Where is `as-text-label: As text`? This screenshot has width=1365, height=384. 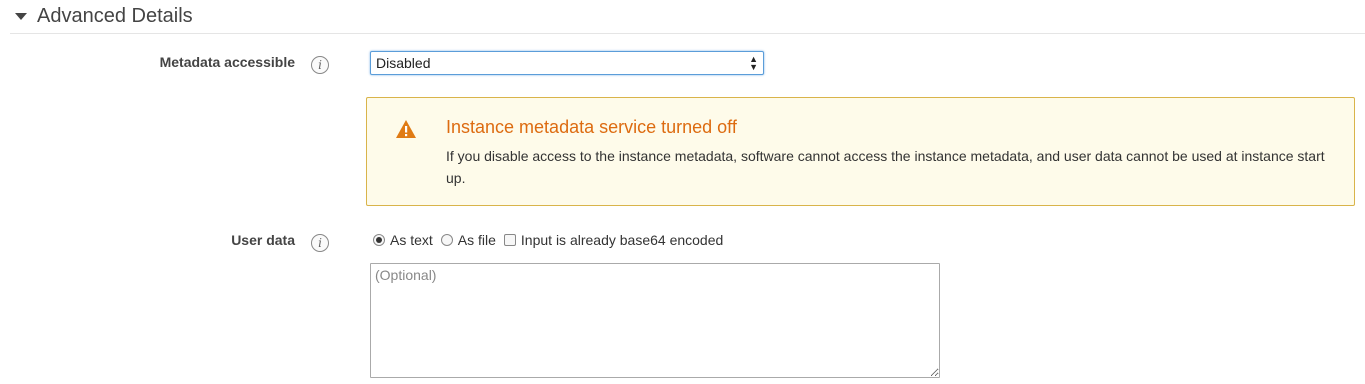
as-text-label: As text is located at coordinates (411, 240).